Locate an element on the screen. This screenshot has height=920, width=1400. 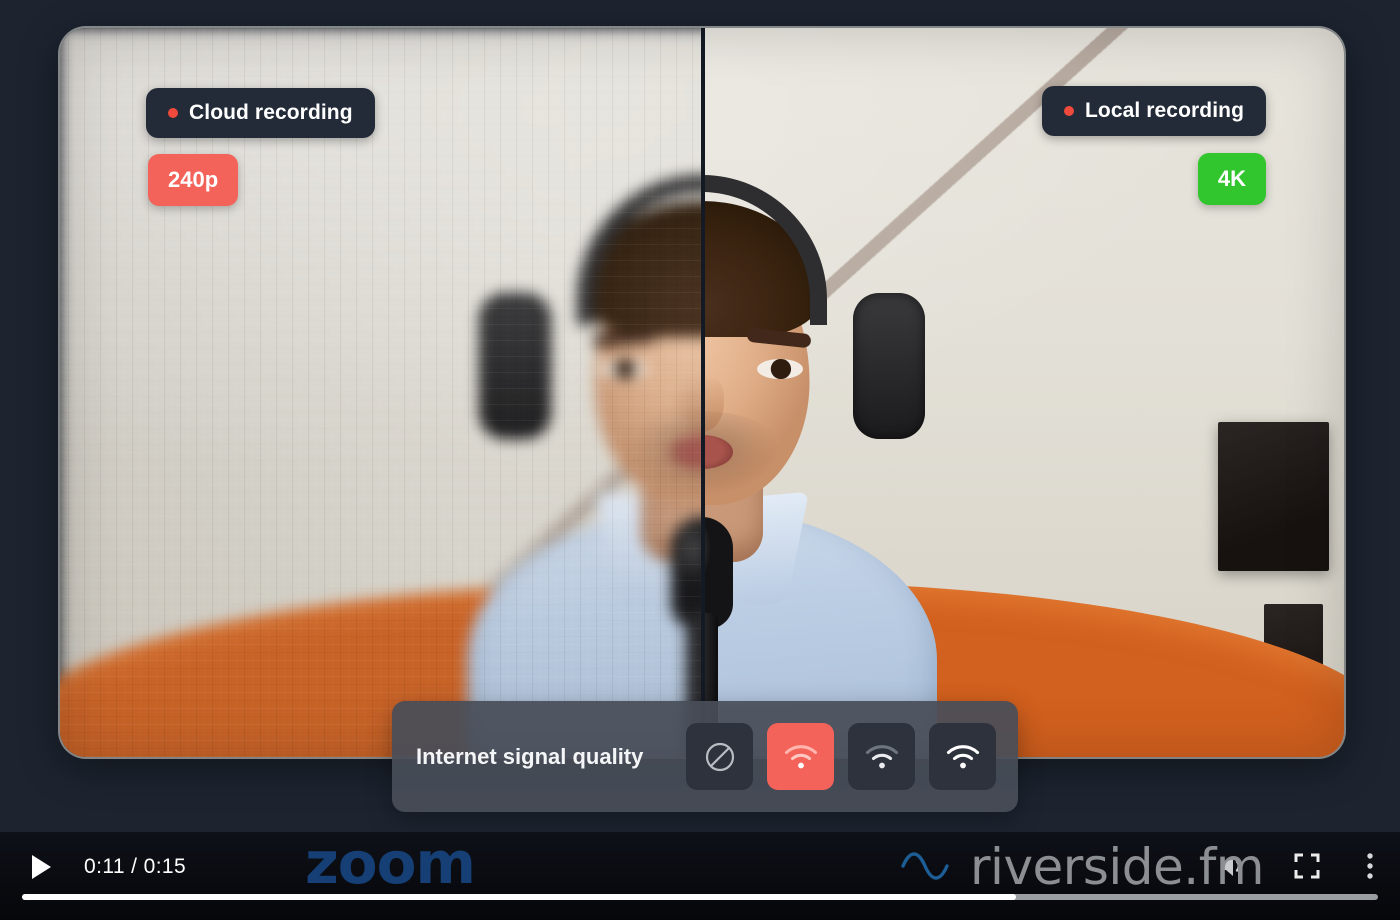
cloud-recording-label: Cloud recording is located at coordinates (271, 112).